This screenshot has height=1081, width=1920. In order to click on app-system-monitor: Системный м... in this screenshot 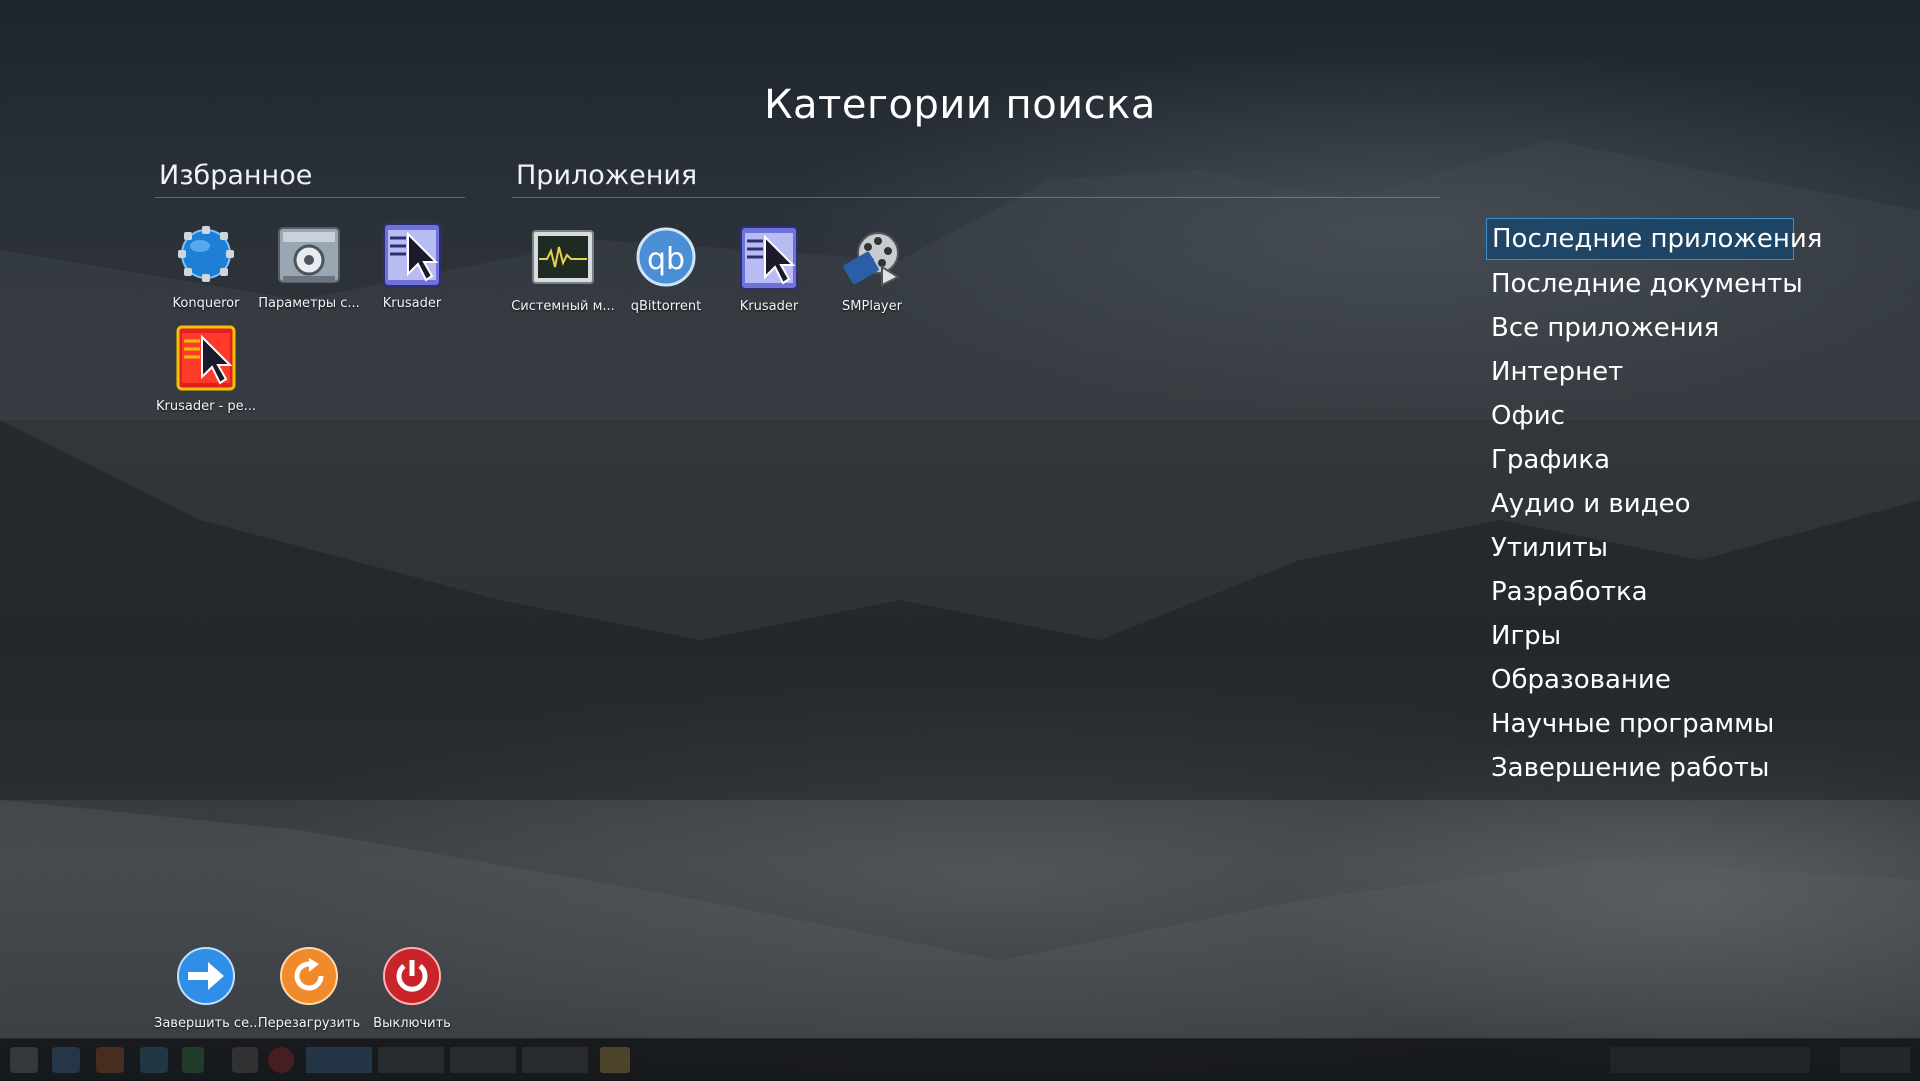, I will do `click(563, 268)`.